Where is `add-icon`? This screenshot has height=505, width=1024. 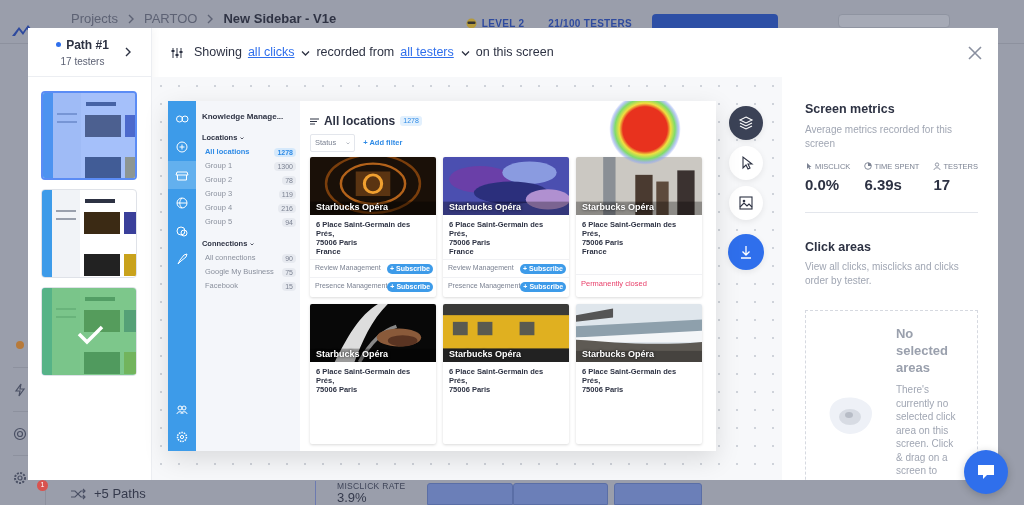 add-icon is located at coordinates (181, 147).